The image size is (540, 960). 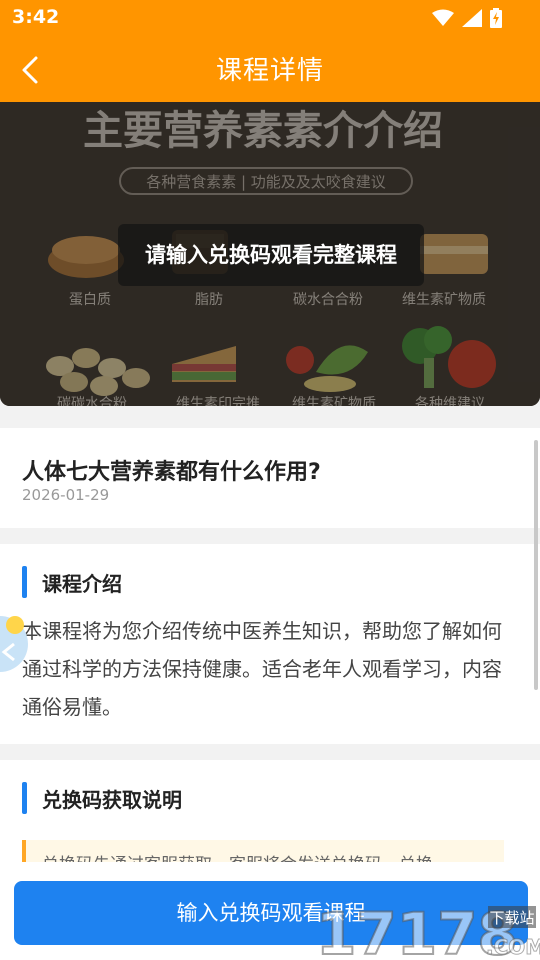 I want to click on course-date: 2026-01-29, so click(x=66, y=495).